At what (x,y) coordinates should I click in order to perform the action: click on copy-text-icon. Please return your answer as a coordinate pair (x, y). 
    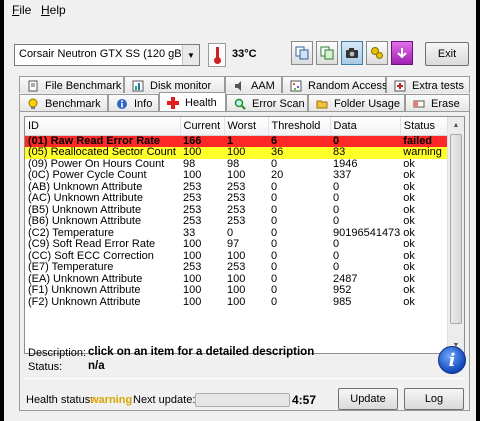
    Looking at the image, I should click on (327, 53).